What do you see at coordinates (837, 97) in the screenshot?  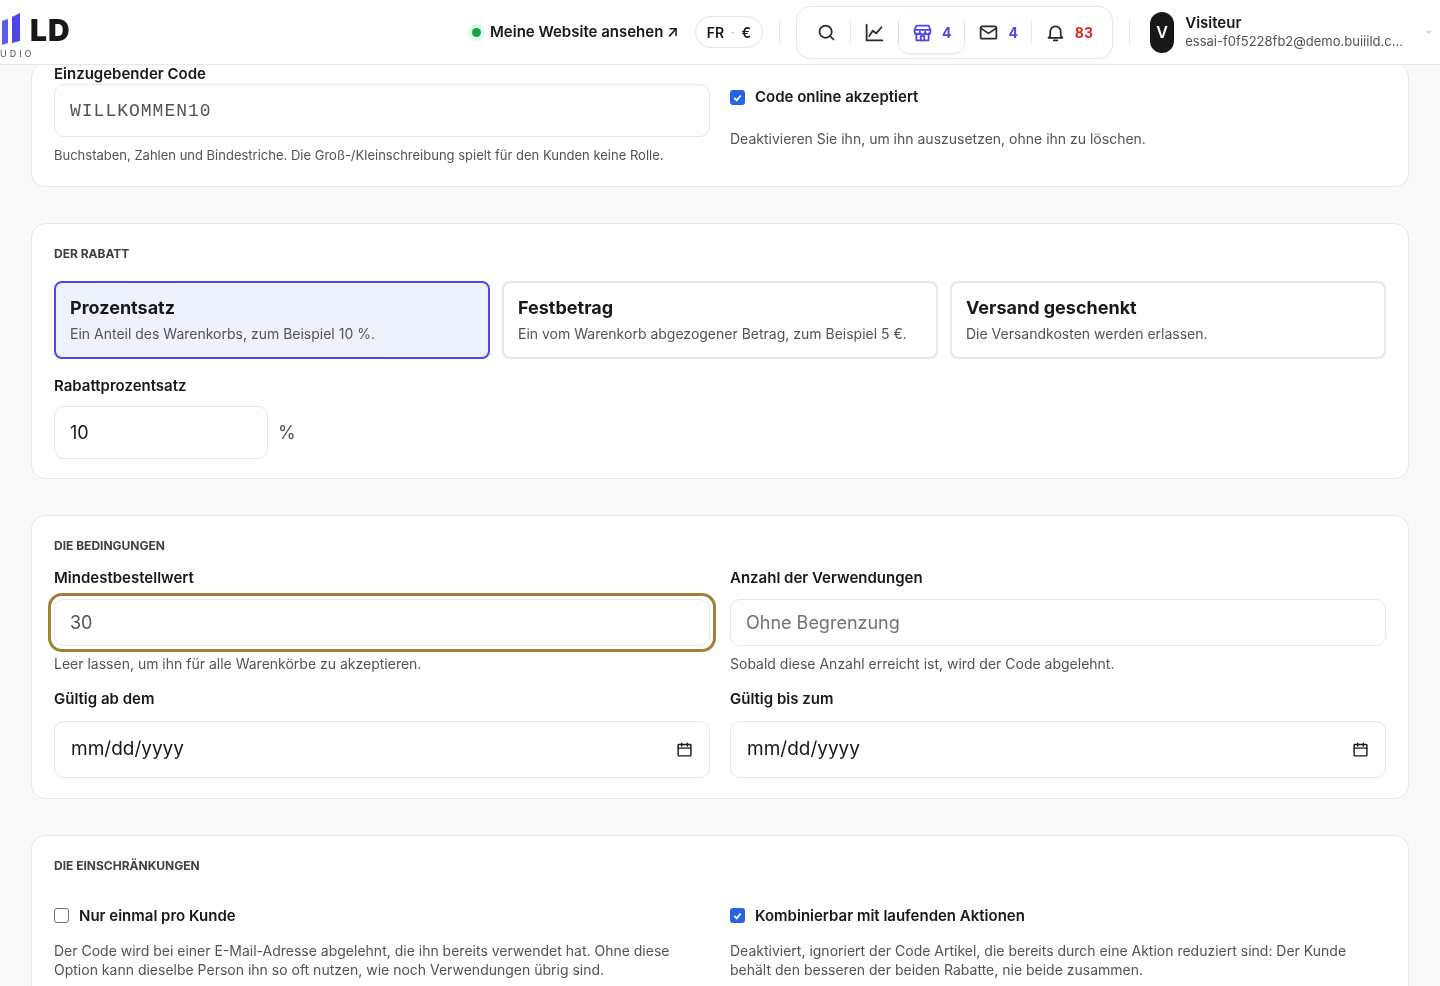 I see `checkbox-label: Code online akzeptiert` at bounding box center [837, 97].